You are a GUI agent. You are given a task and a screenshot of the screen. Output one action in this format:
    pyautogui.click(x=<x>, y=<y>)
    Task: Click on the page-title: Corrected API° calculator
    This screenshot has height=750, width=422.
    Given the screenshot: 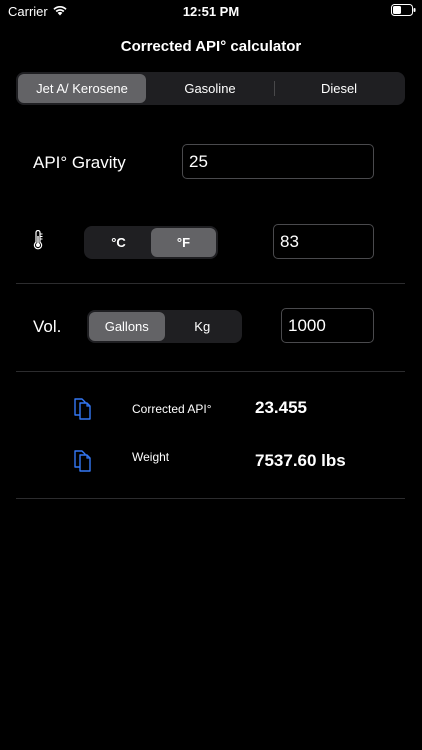 What is the action you would take?
    pyautogui.click(x=211, y=46)
    